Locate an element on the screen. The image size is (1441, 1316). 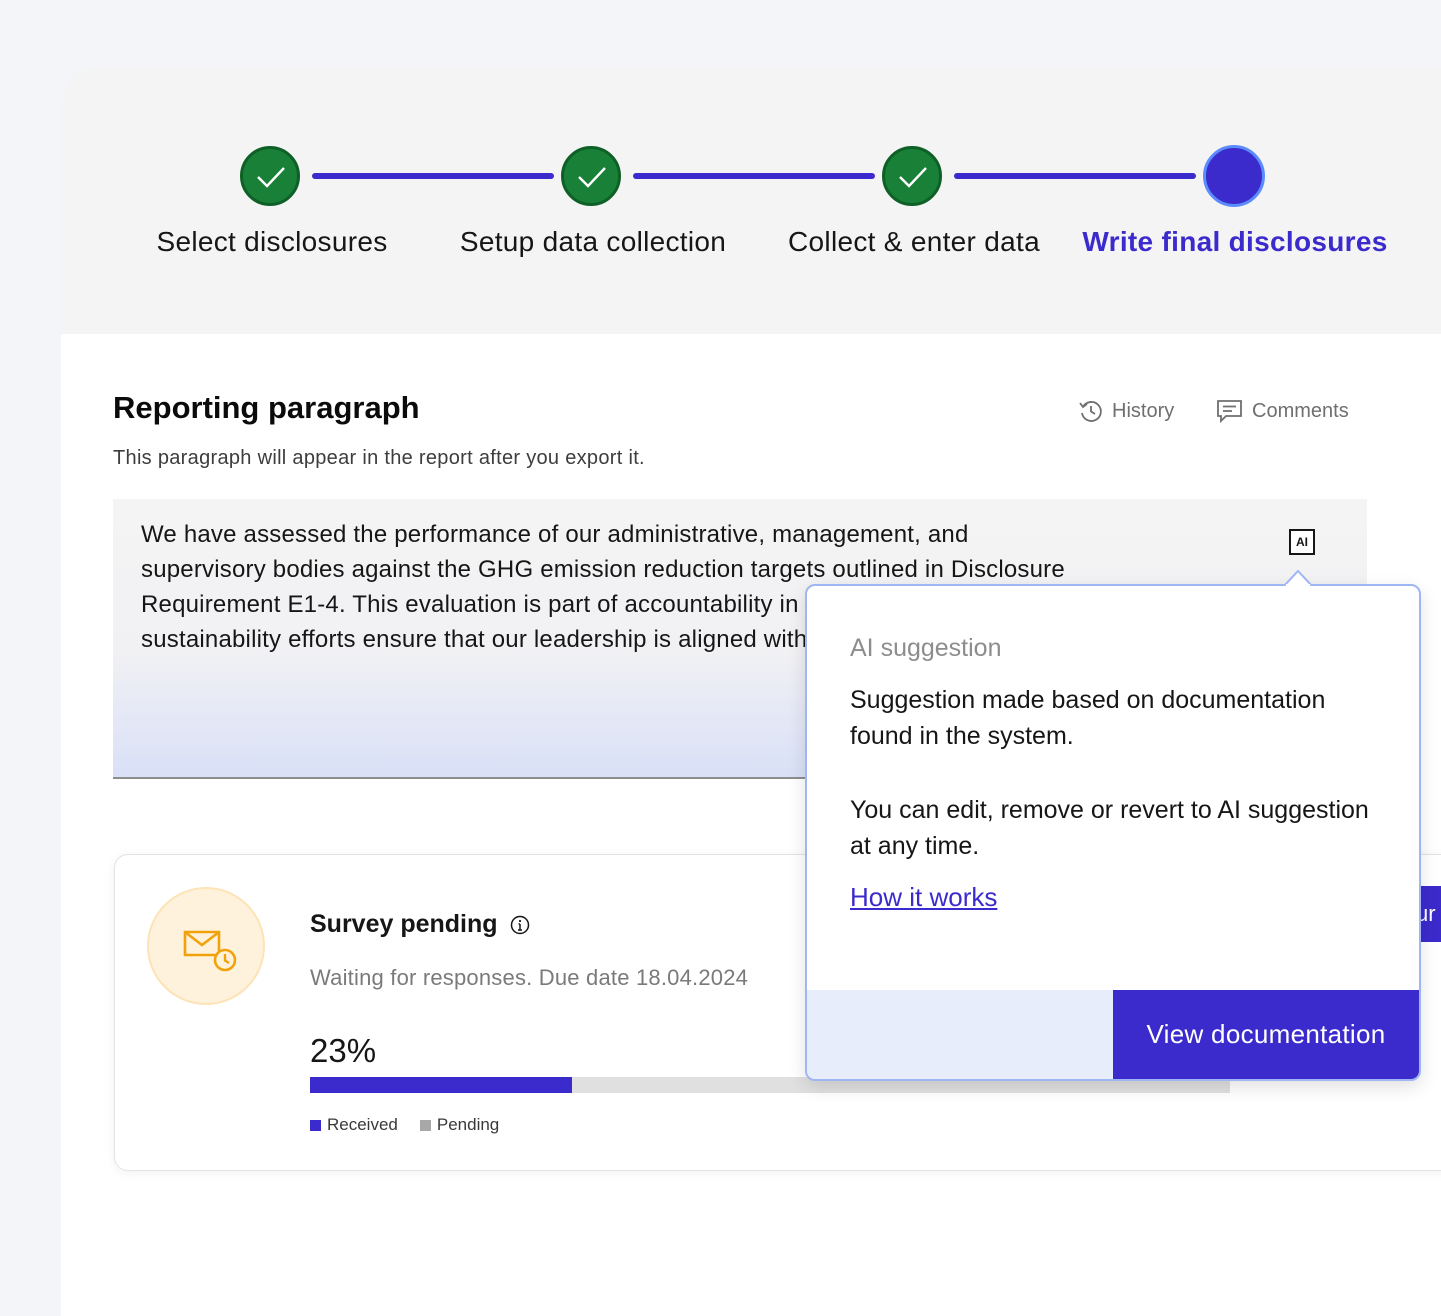
comments-label: Comments is located at coordinates (1300, 410).